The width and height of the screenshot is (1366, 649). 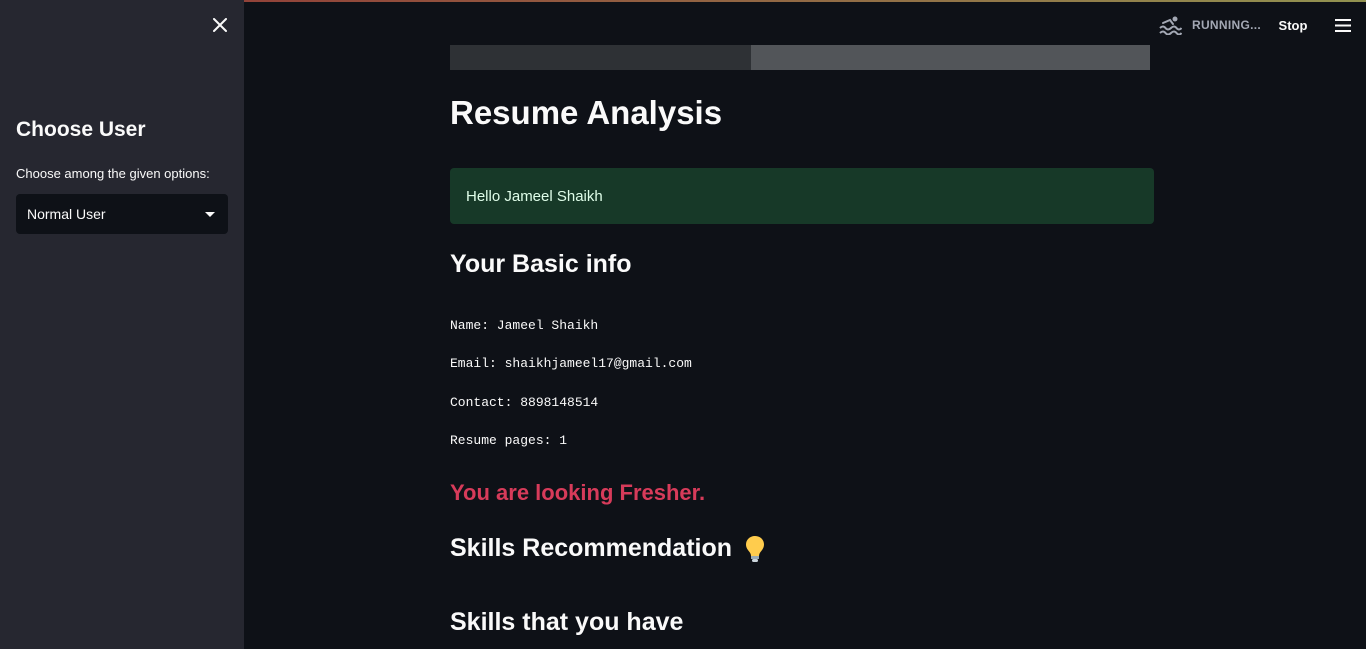 I want to click on greeting-text: Hello Jameel Shaikh, so click(x=534, y=196).